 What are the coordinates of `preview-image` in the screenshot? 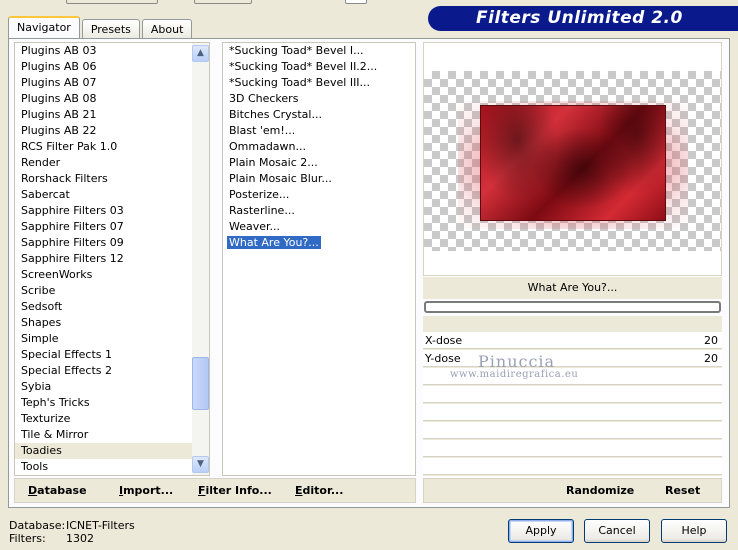 It's located at (573, 163).